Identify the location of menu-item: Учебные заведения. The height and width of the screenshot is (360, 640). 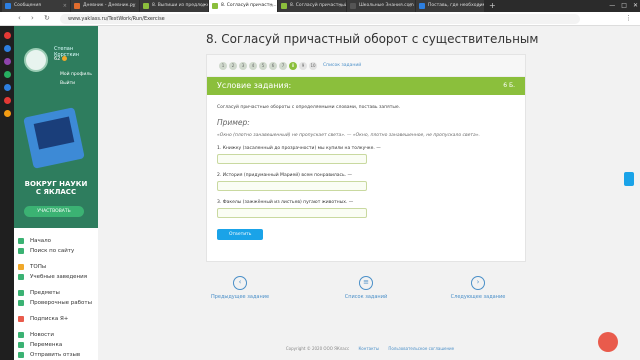
(56, 277).